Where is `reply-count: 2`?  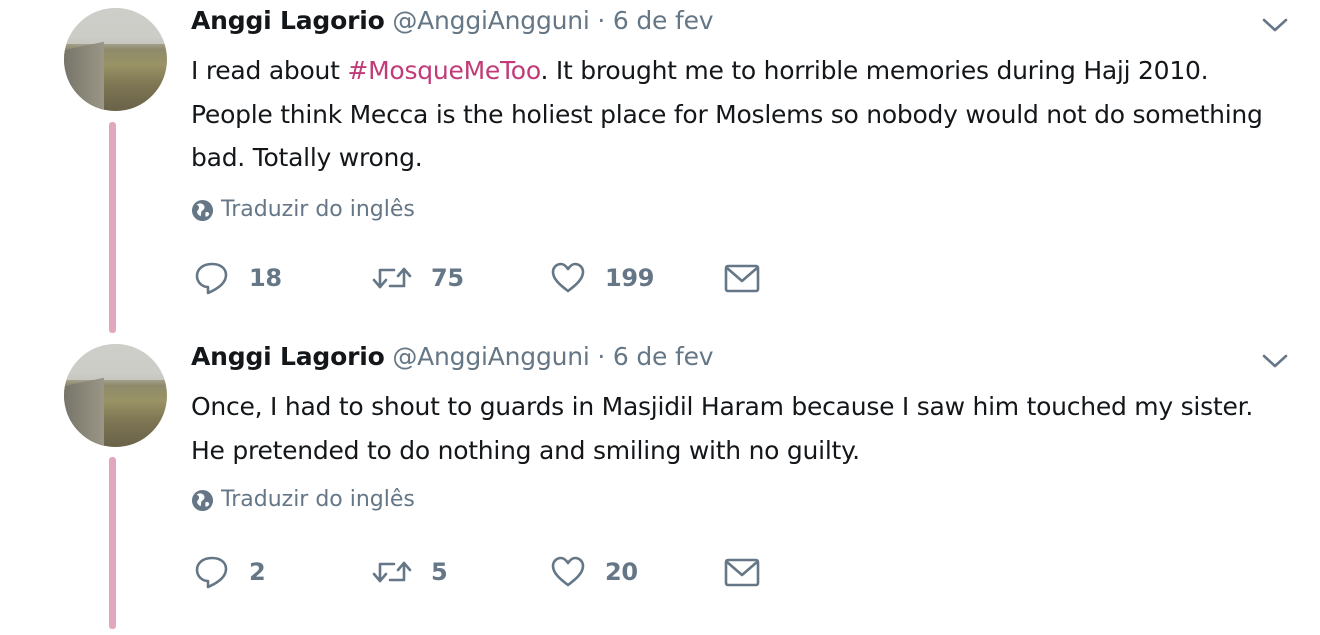
reply-count: 2 is located at coordinates (257, 572).